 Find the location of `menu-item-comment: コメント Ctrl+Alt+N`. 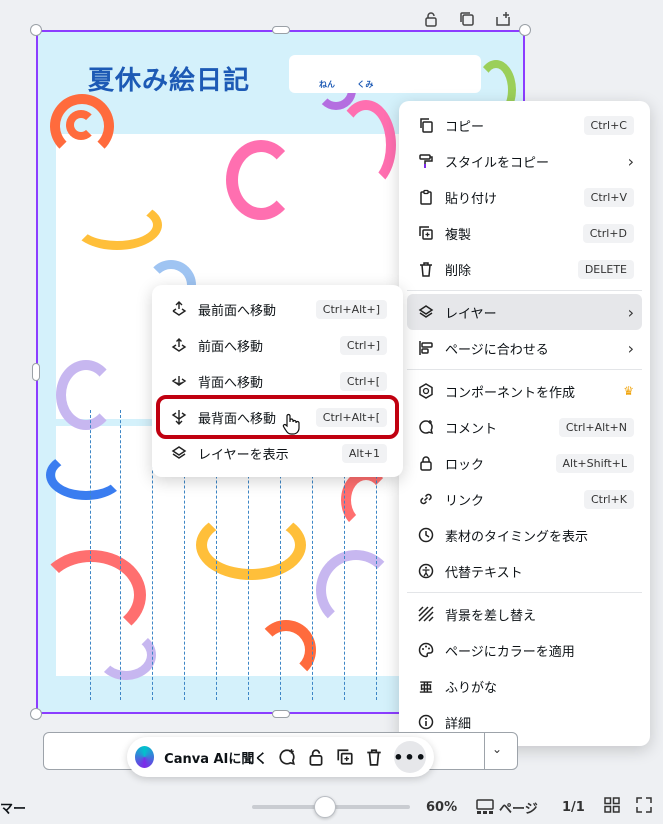

menu-item-comment: コメント Ctrl+Alt+N is located at coordinates (524, 427).